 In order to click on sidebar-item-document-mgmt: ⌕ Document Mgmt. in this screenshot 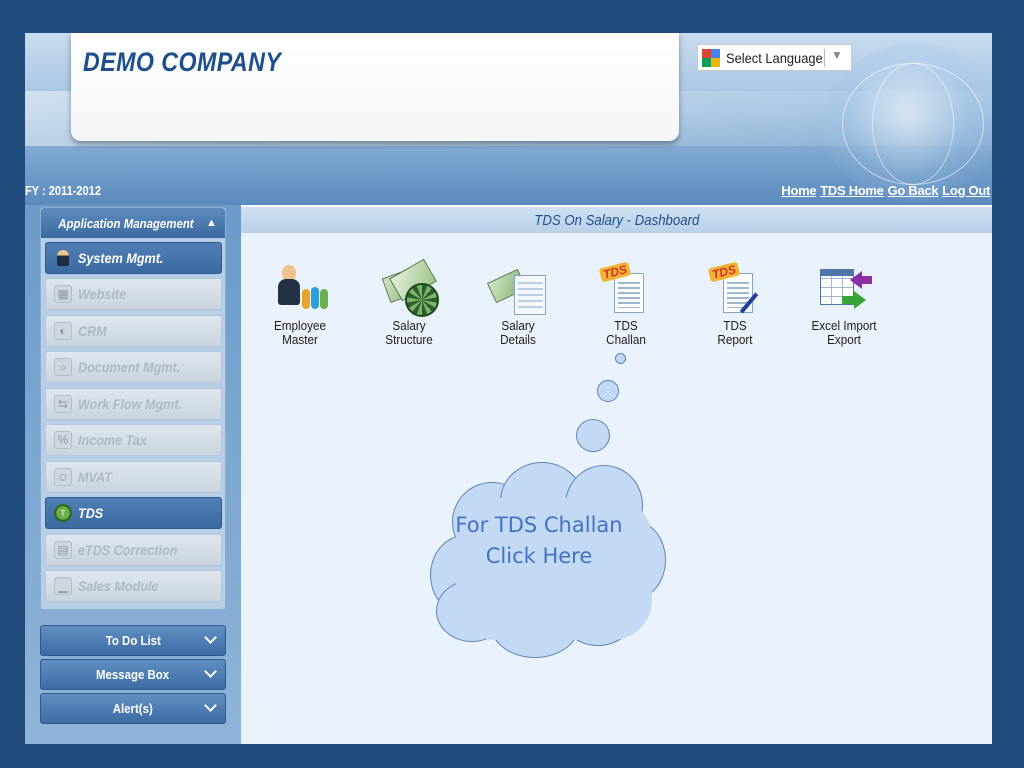, I will do `click(133, 367)`.